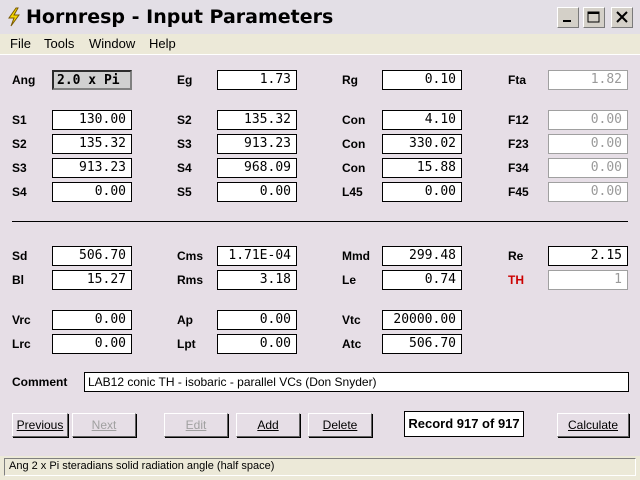 The width and height of the screenshot is (640, 480). What do you see at coordinates (518, 168) in the screenshot?
I see `label-f34: F34` at bounding box center [518, 168].